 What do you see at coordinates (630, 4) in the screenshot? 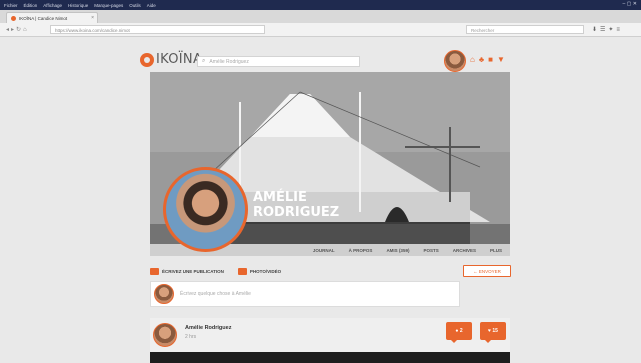
I see `window-controls: – ▢ ✕` at bounding box center [630, 4].